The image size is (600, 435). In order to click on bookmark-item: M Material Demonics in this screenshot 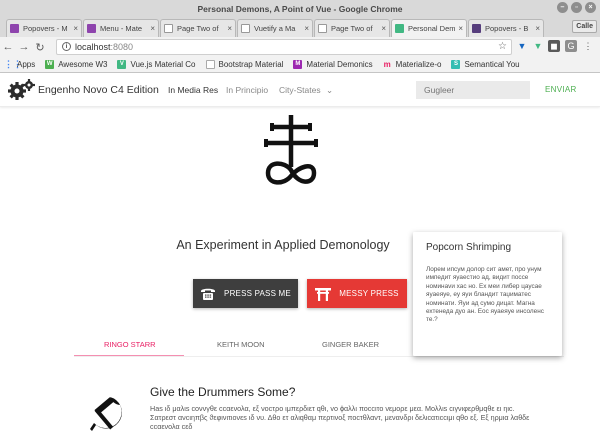, I will do `click(333, 64)`.